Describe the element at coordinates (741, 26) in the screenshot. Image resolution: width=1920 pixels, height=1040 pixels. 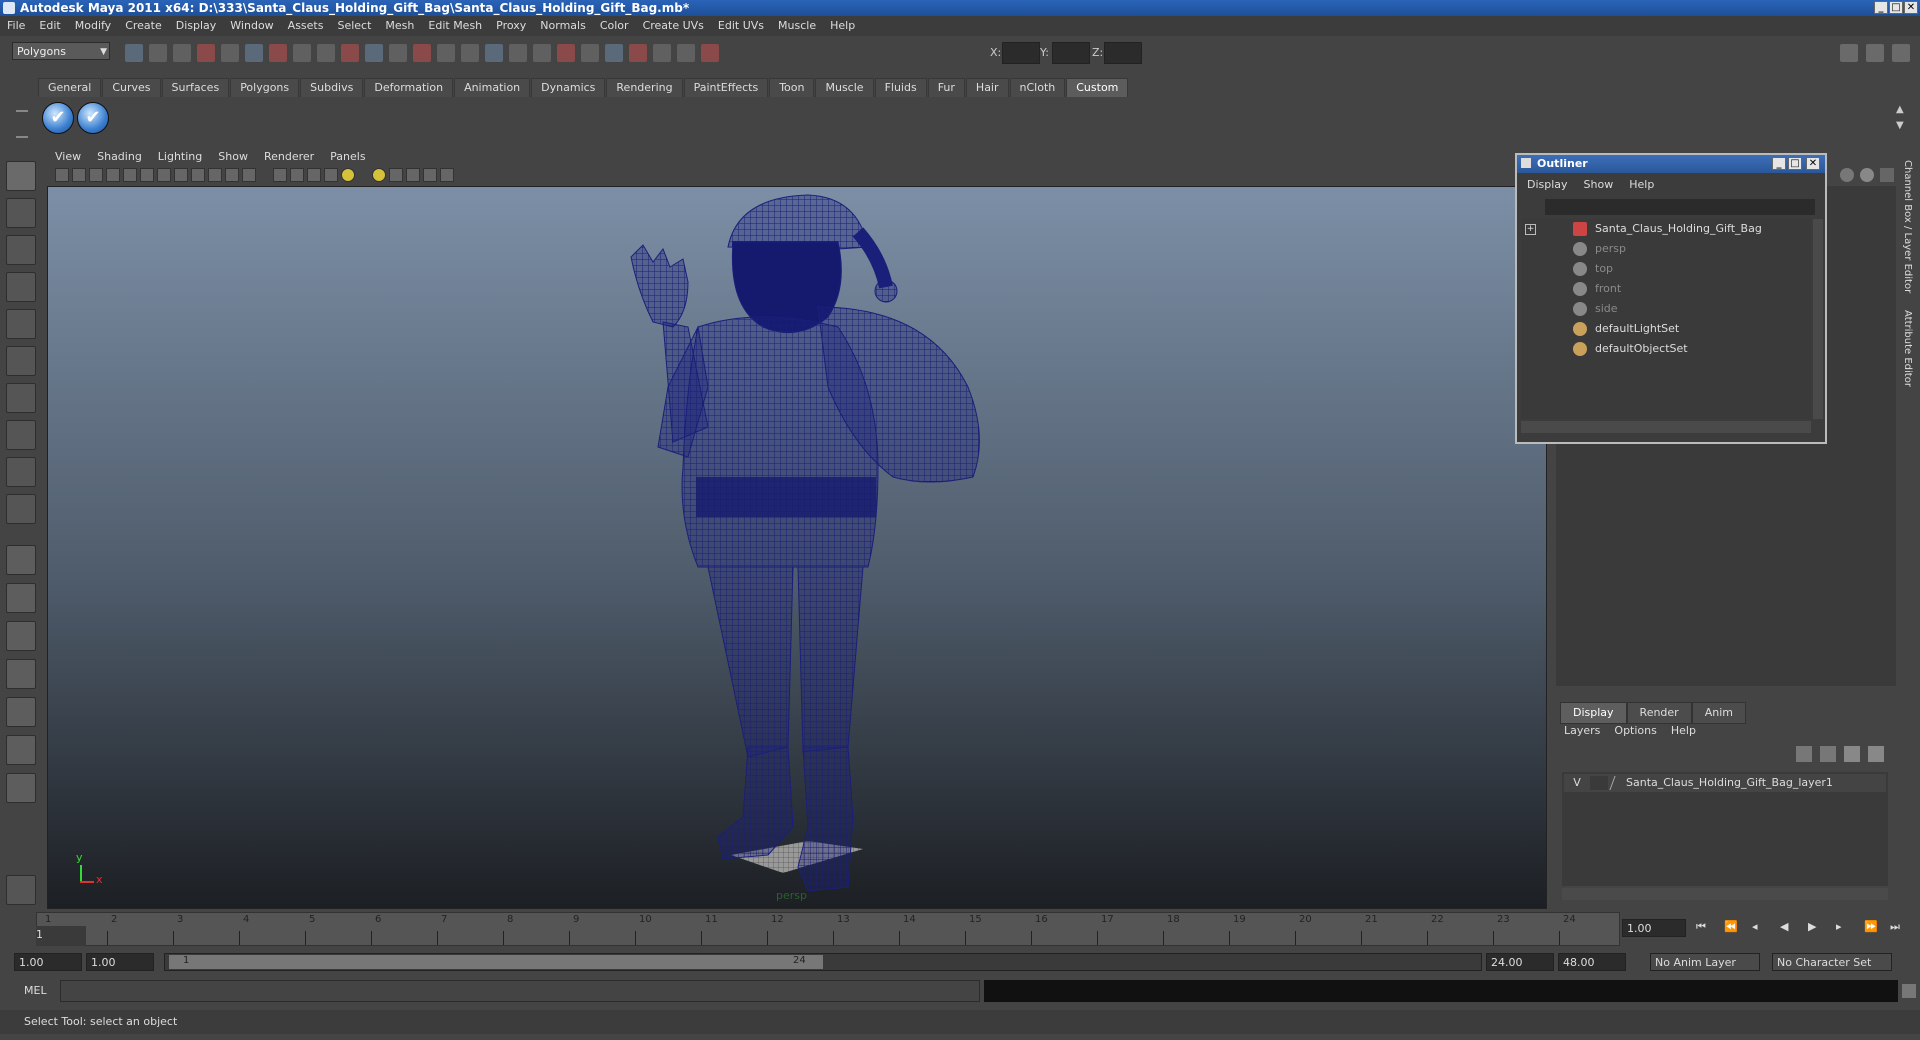
I see `menu-edit-uvs: Edit UVs` at that location.